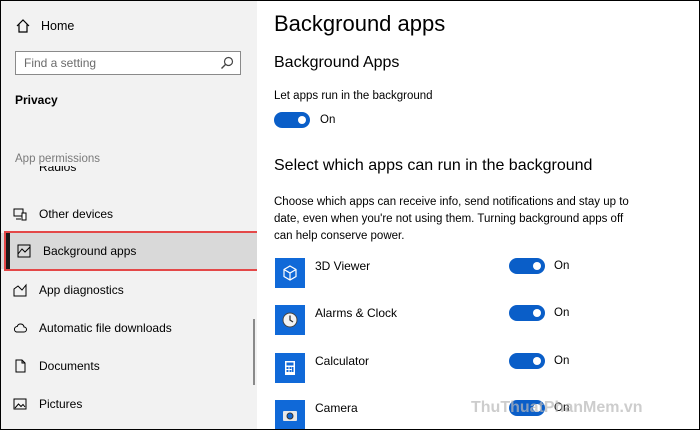 The height and width of the screenshot is (430, 700). I want to click on sidebar-item-automatic-file-downloads: Automatic file downloads, so click(129, 328).